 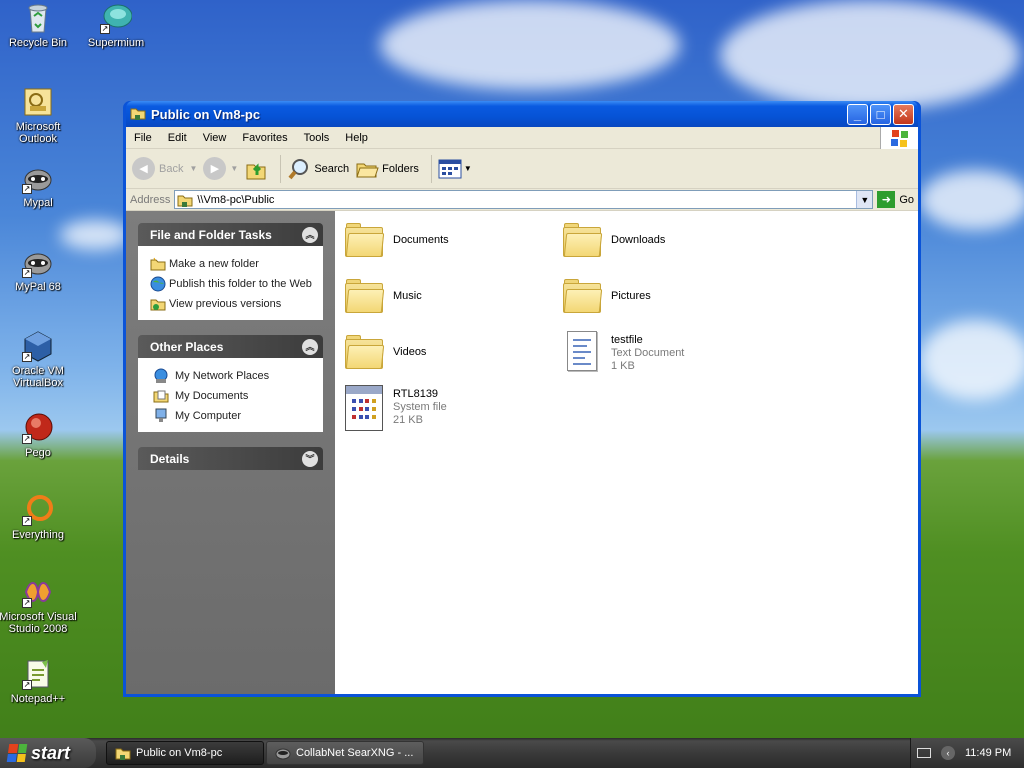 I want to click on address-dropdown-button: ▼, so click(x=864, y=199).